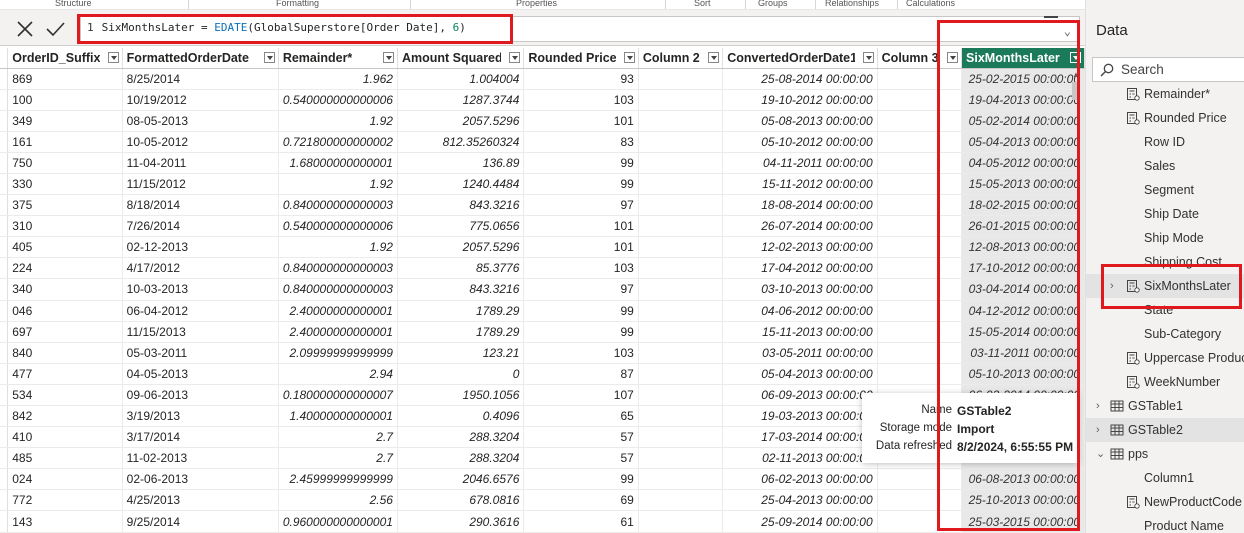 This screenshot has width=1244, height=533. Describe the element at coordinates (461, 374) in the screenshot. I see `table-cell: 0` at that location.